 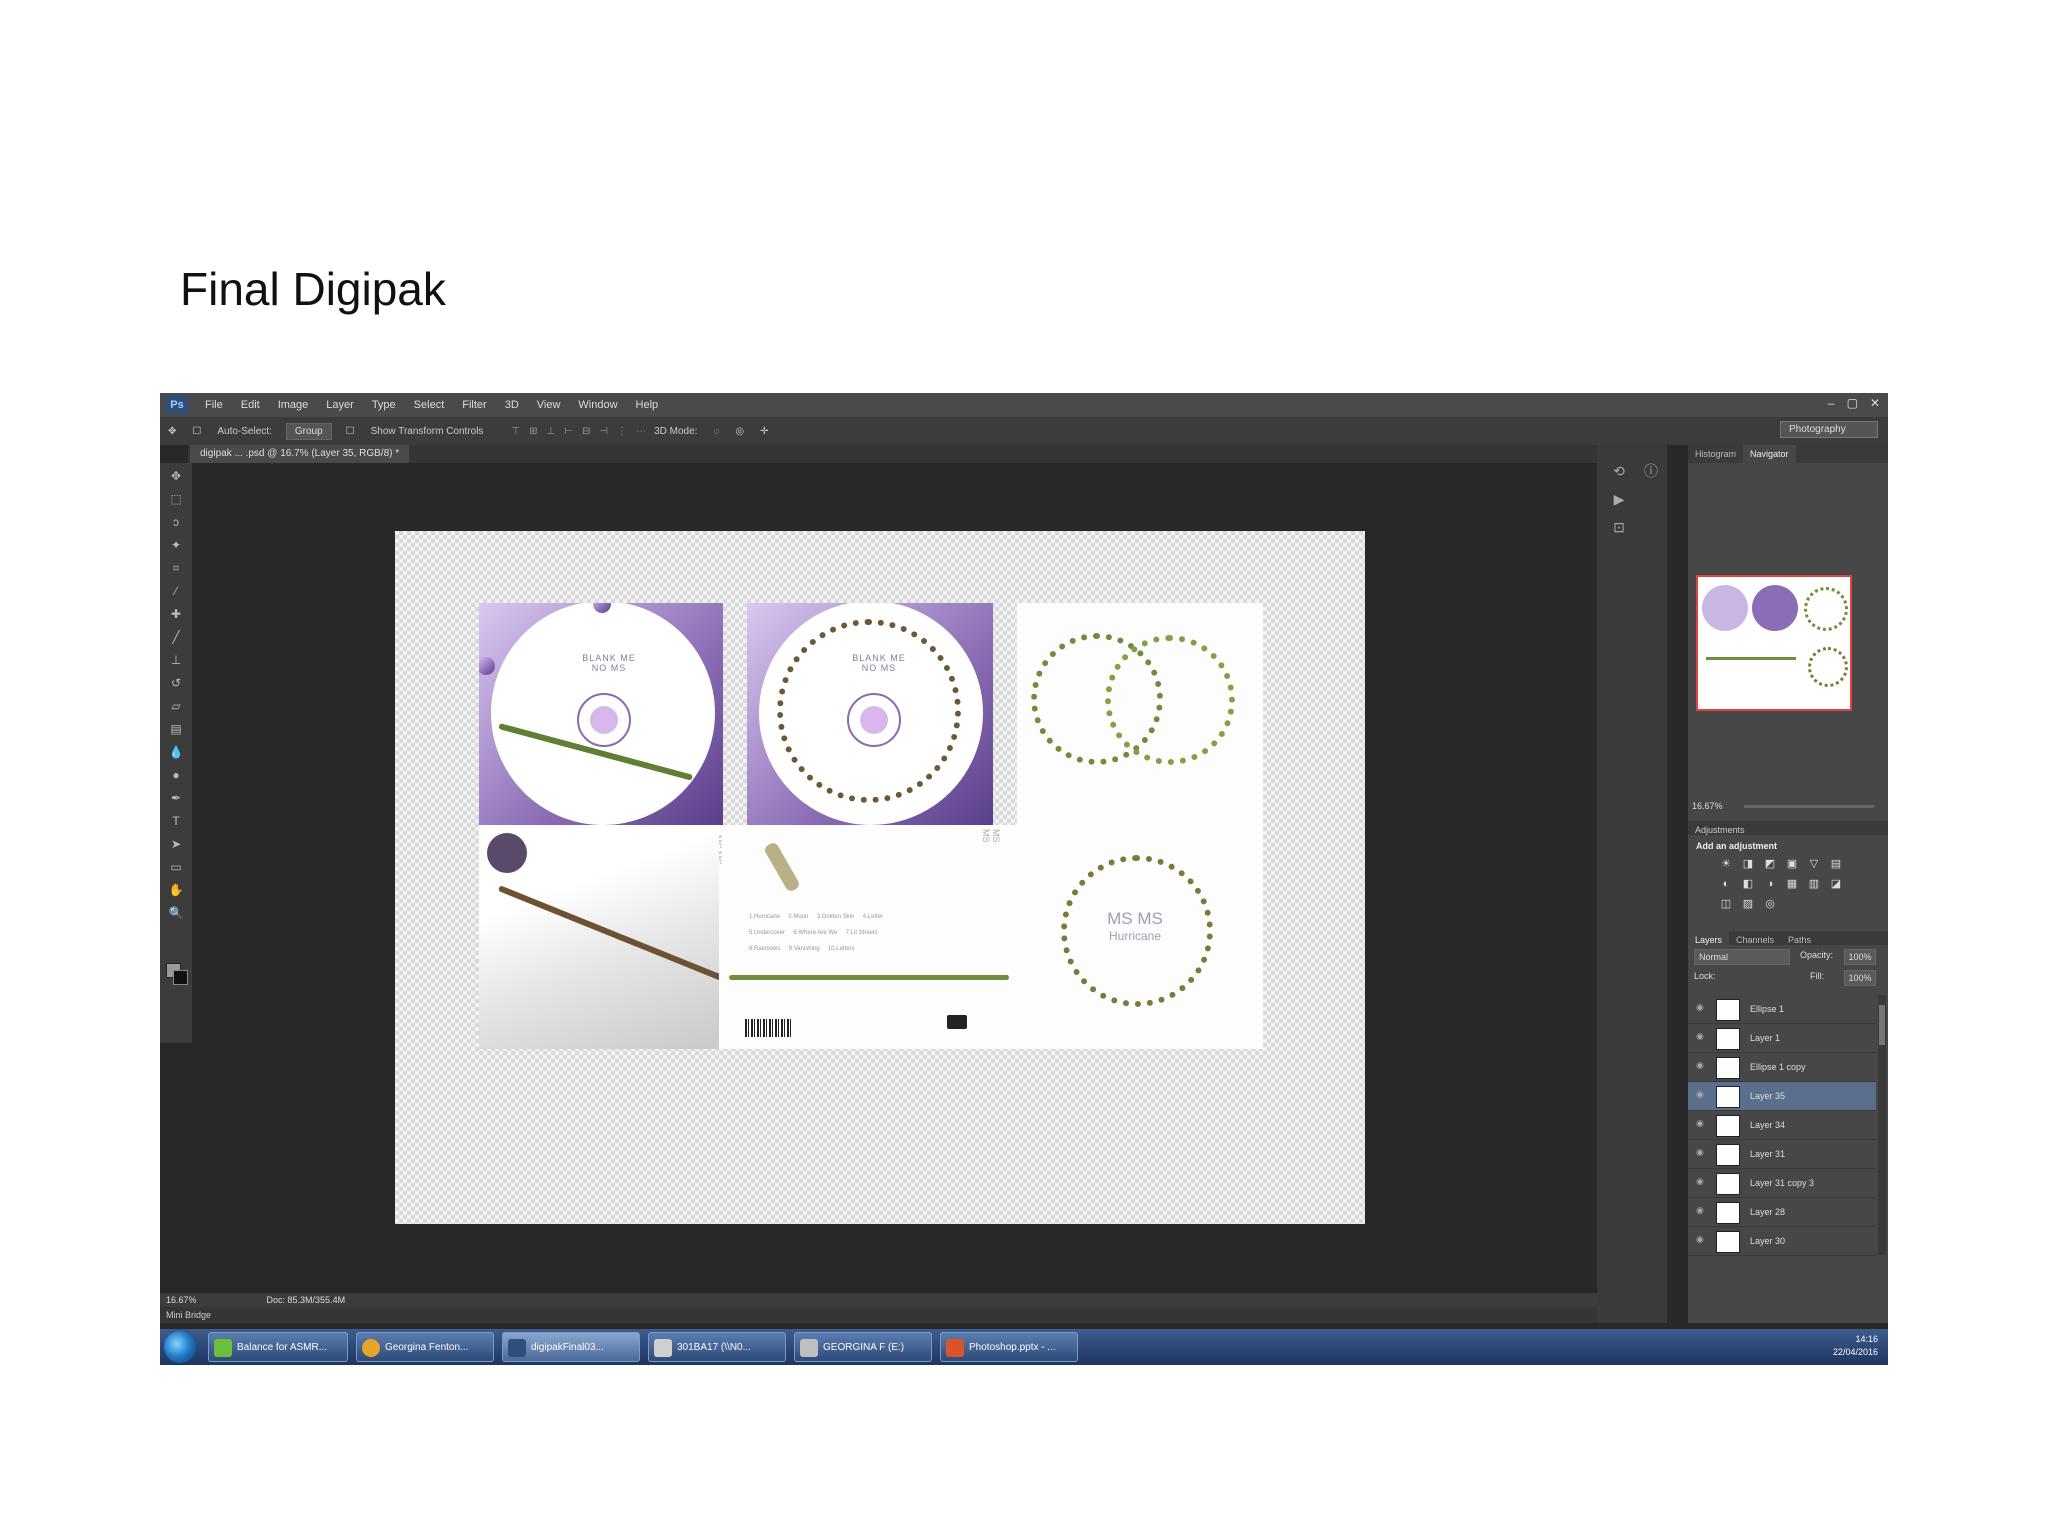 What do you see at coordinates (176, 522) in the screenshot?
I see `lasso-tool-icon: ↄ` at bounding box center [176, 522].